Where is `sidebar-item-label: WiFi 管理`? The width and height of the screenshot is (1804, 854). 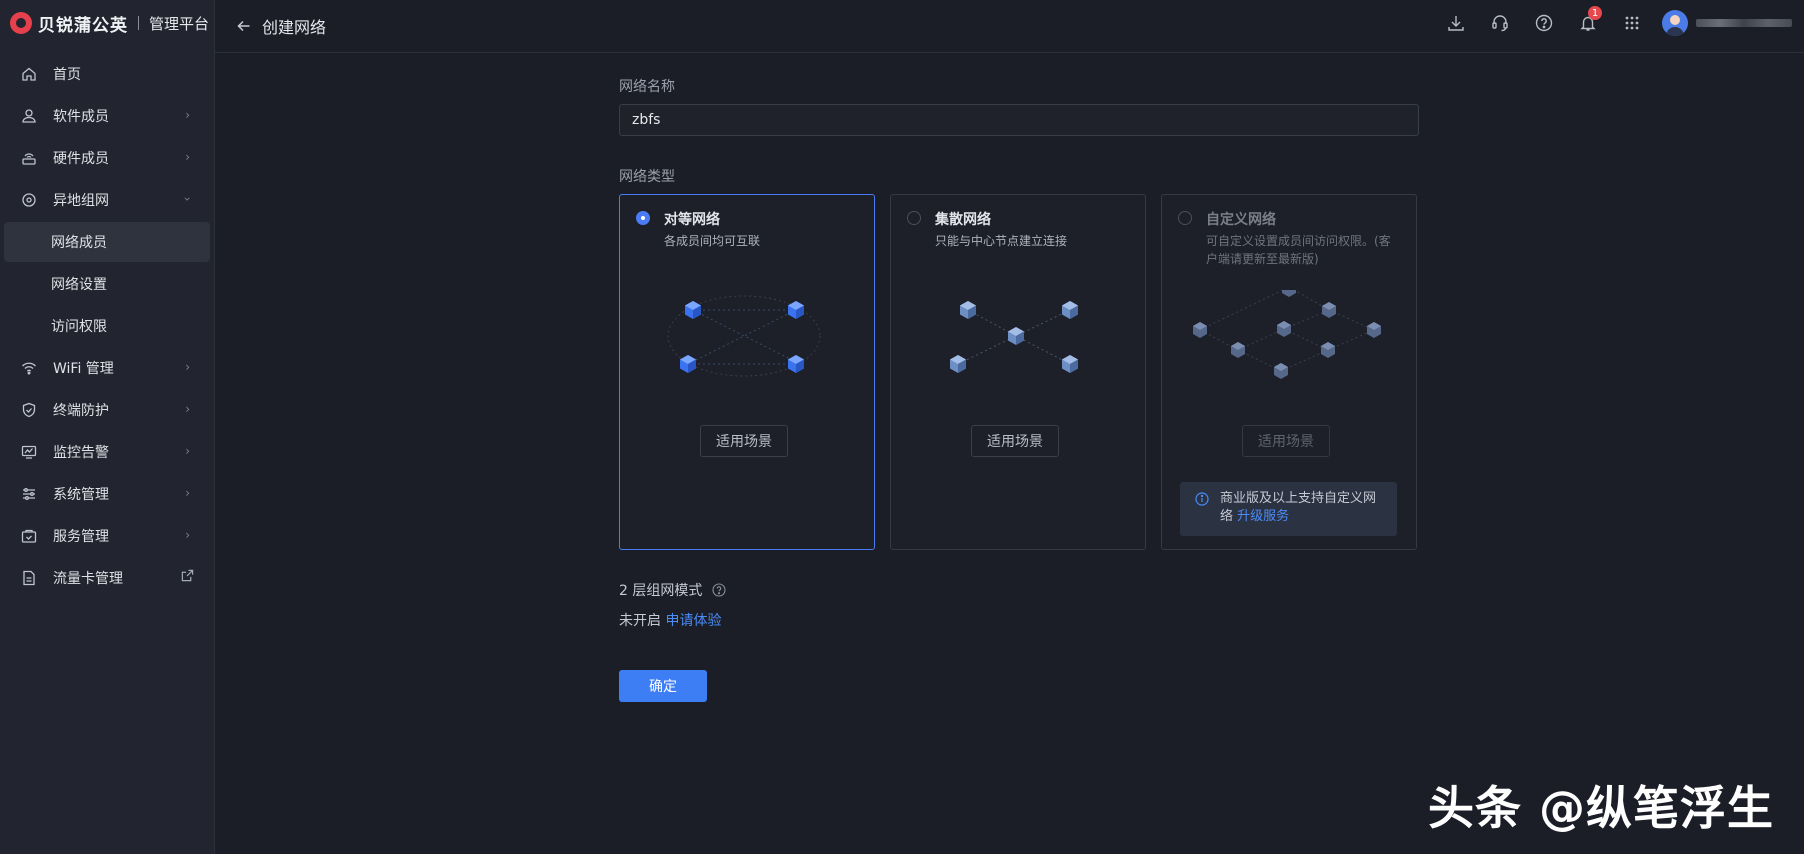
sidebar-item-label: WiFi 管理 is located at coordinates (83, 369).